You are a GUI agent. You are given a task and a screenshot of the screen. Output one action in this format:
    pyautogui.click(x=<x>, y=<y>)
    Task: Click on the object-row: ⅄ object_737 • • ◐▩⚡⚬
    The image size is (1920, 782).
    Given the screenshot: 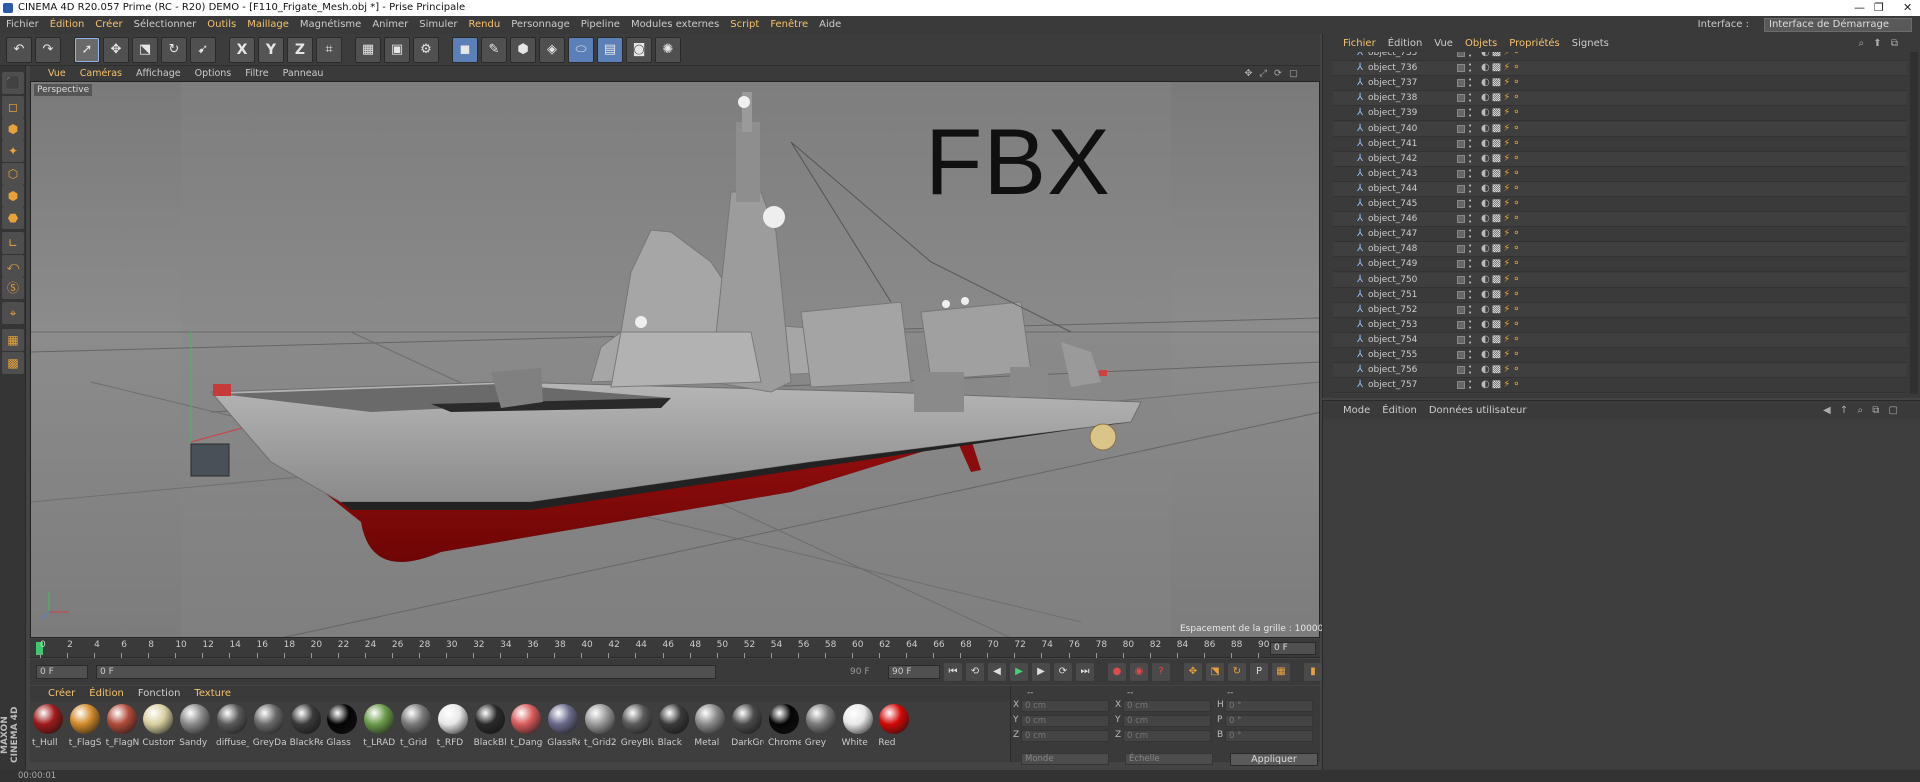 What is the action you would take?
    pyautogui.click(x=1620, y=84)
    